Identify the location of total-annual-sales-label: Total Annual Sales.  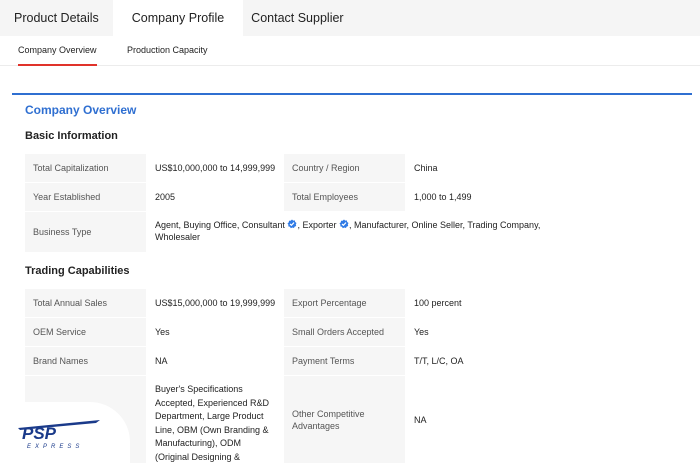
(85, 303).